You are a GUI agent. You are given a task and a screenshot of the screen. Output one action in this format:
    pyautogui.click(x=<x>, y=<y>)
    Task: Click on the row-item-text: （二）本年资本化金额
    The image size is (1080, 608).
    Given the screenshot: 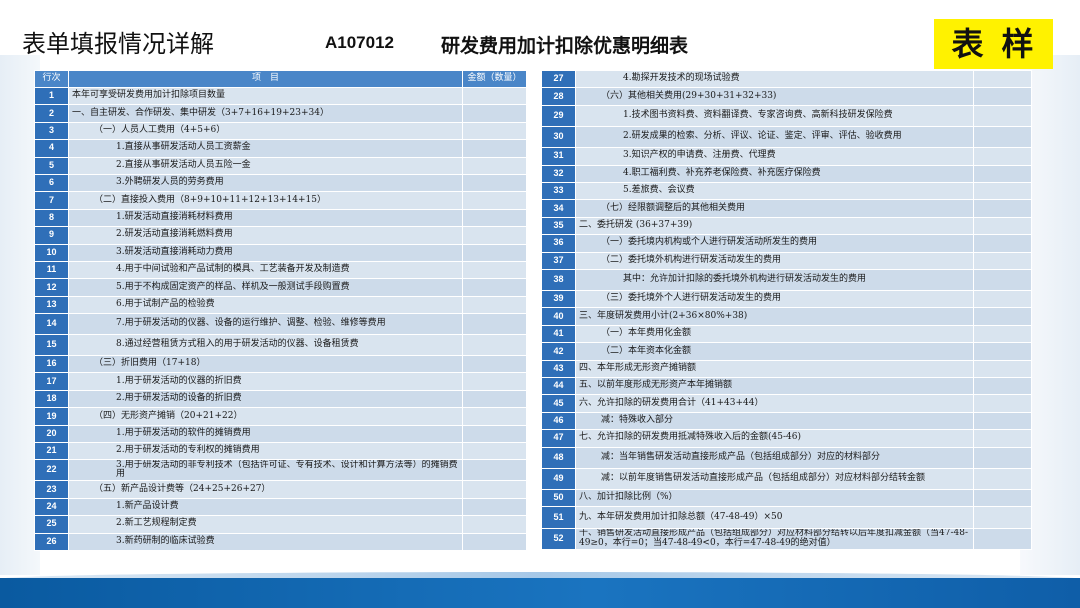 What is the action you would take?
    pyautogui.click(x=774, y=351)
    